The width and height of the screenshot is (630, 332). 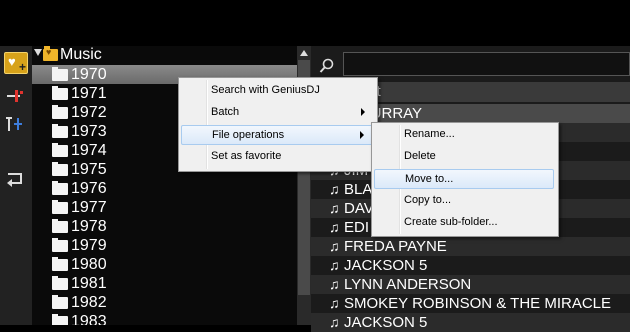 What do you see at coordinates (164, 207) in the screenshot?
I see `tree-folder-item: 1977` at bounding box center [164, 207].